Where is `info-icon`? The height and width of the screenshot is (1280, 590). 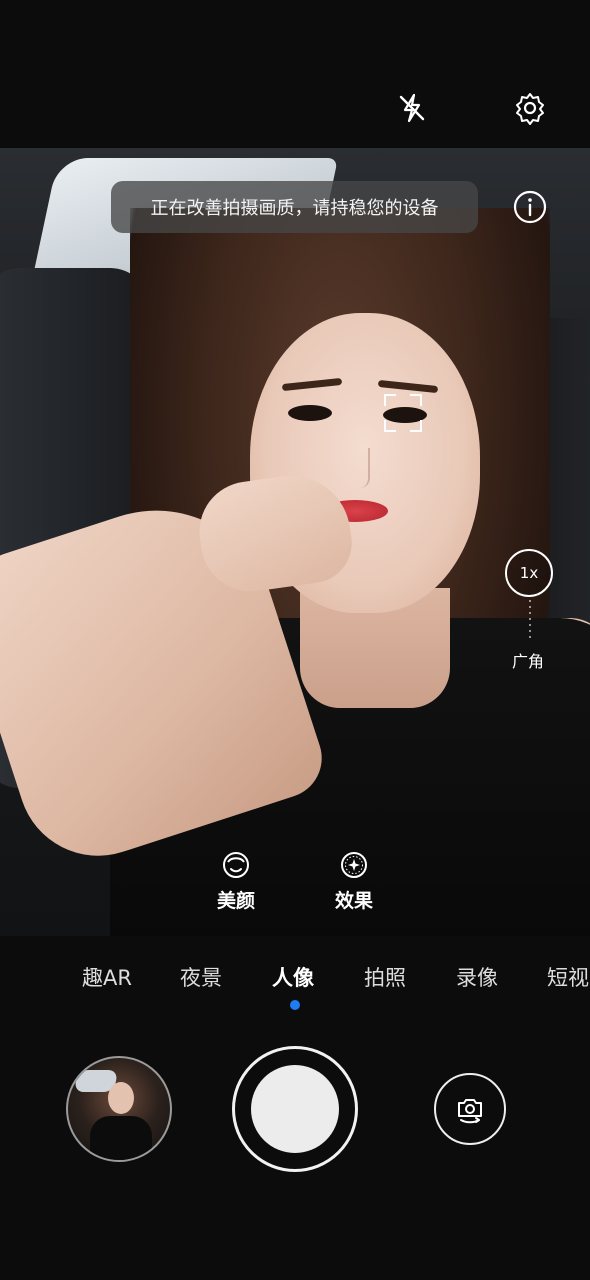
info-icon is located at coordinates (530, 207).